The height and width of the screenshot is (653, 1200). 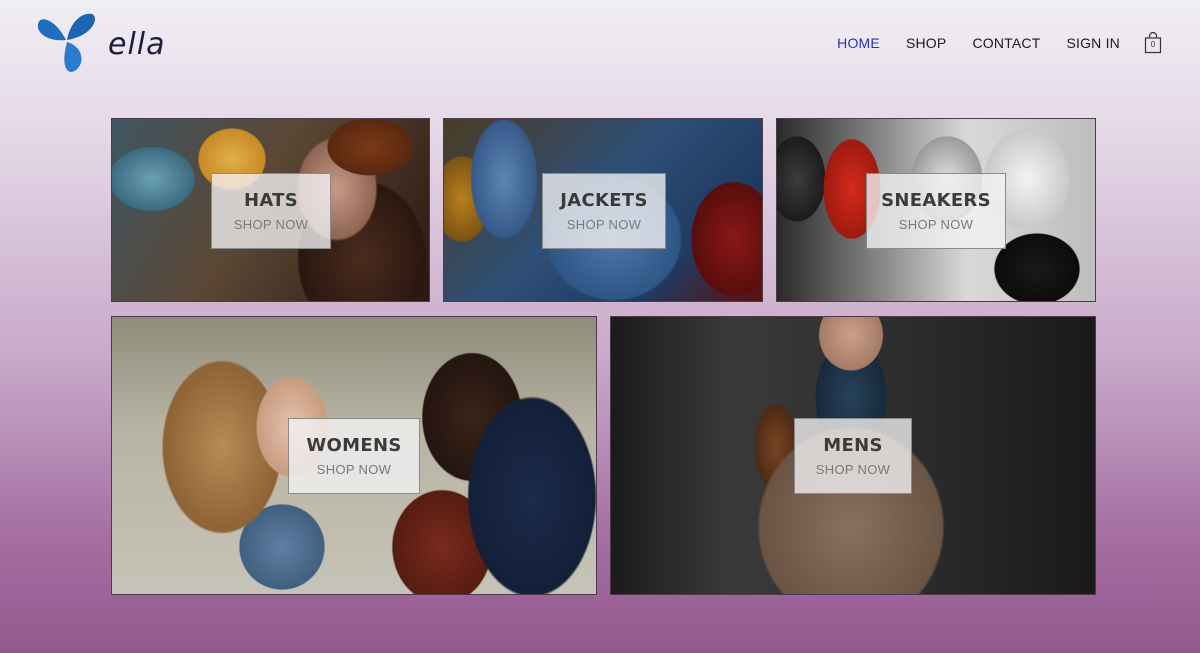 I want to click on category-tile-hats: HATS SHOP NOW, so click(x=270, y=210).